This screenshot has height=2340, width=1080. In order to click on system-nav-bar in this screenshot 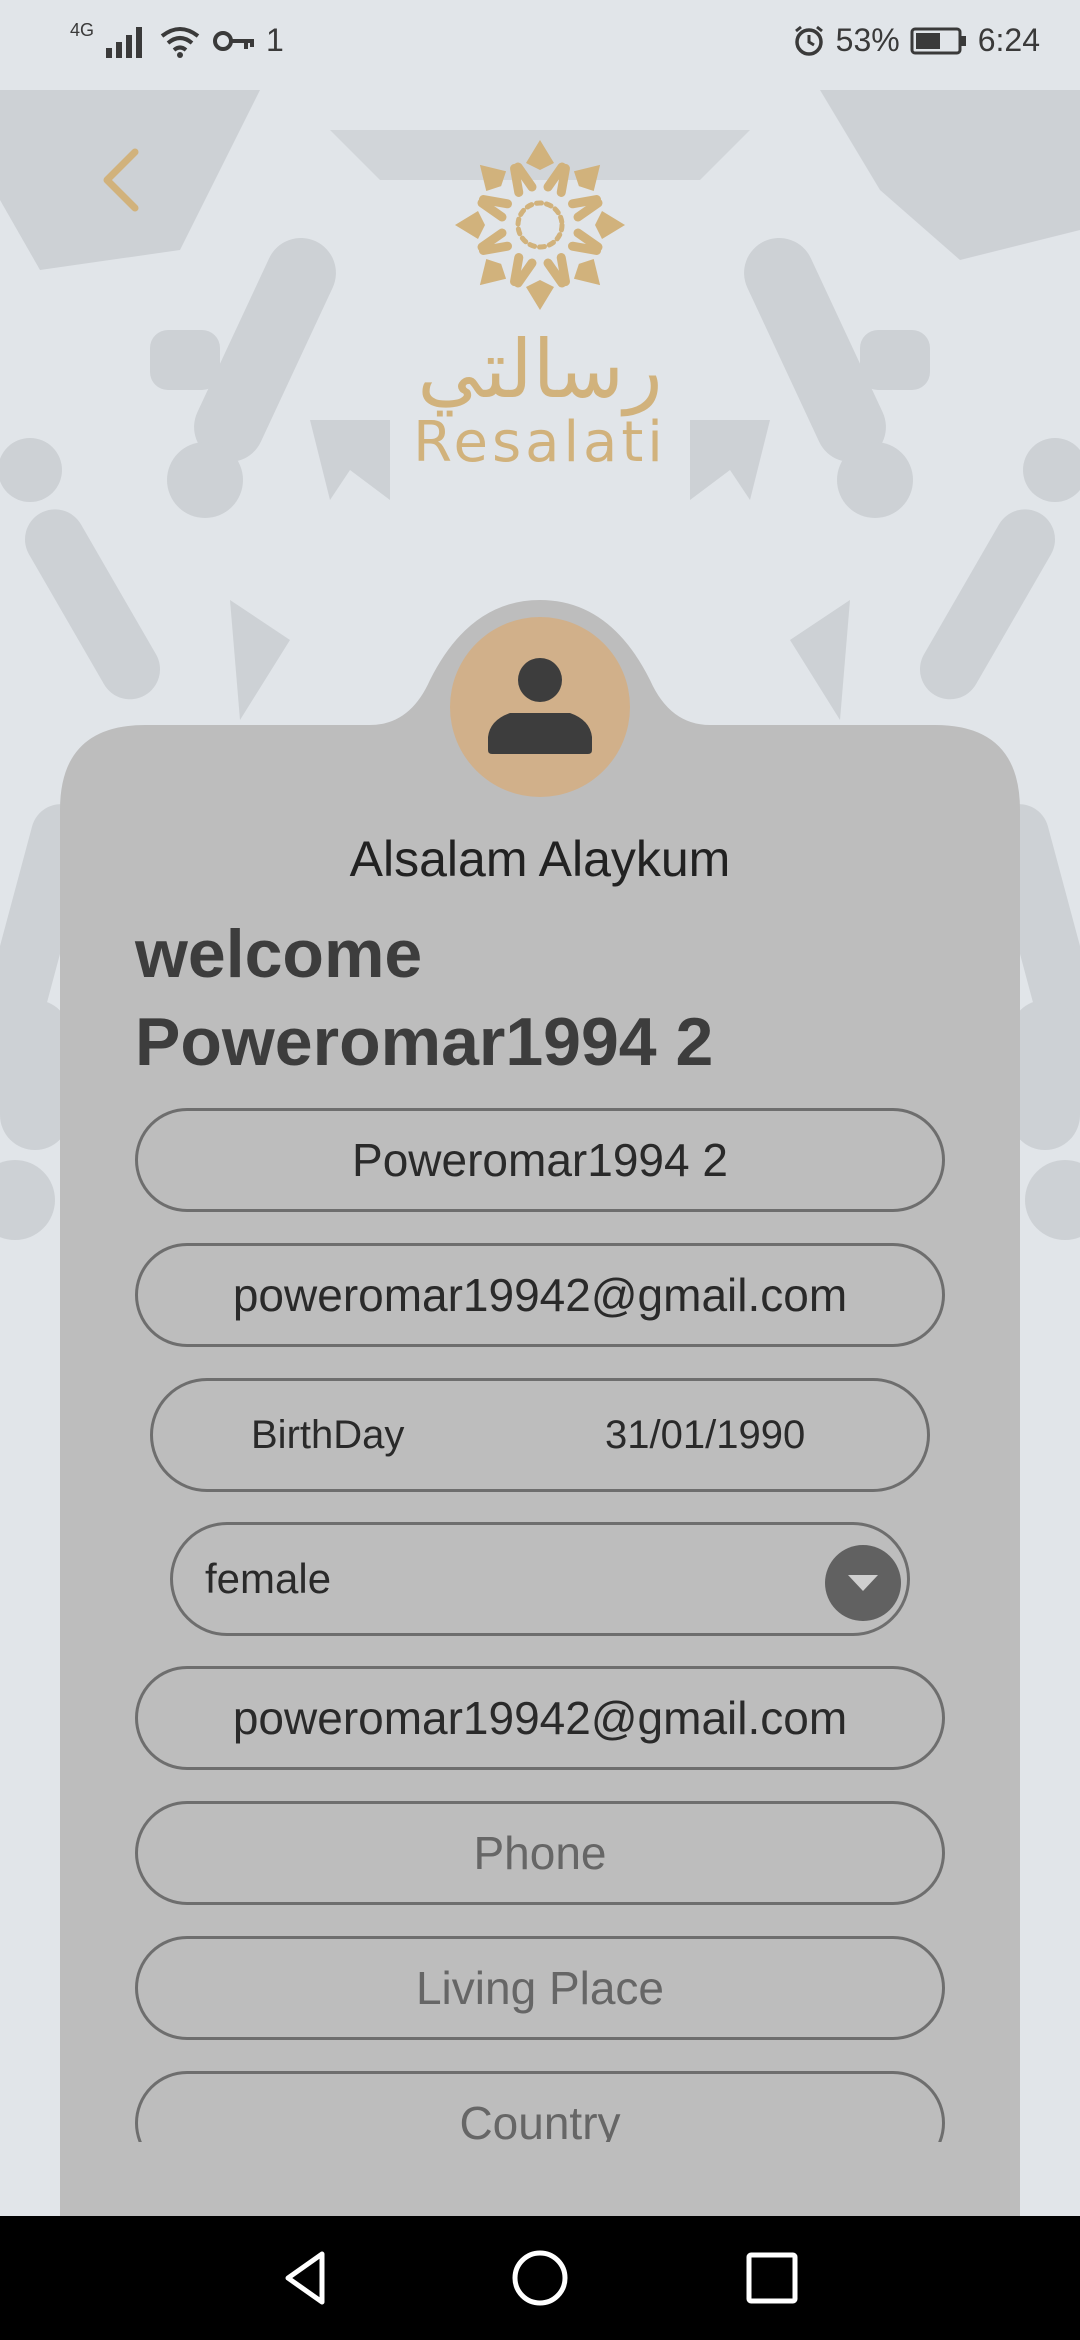, I will do `click(540, 2278)`.